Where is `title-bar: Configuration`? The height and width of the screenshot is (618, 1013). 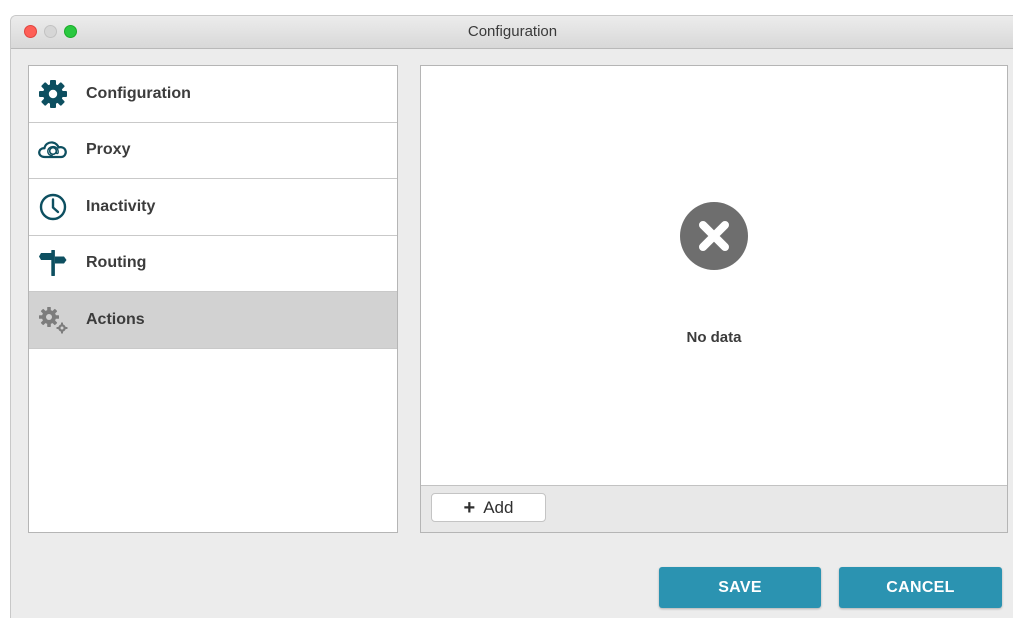 title-bar: Configuration is located at coordinates (512, 32).